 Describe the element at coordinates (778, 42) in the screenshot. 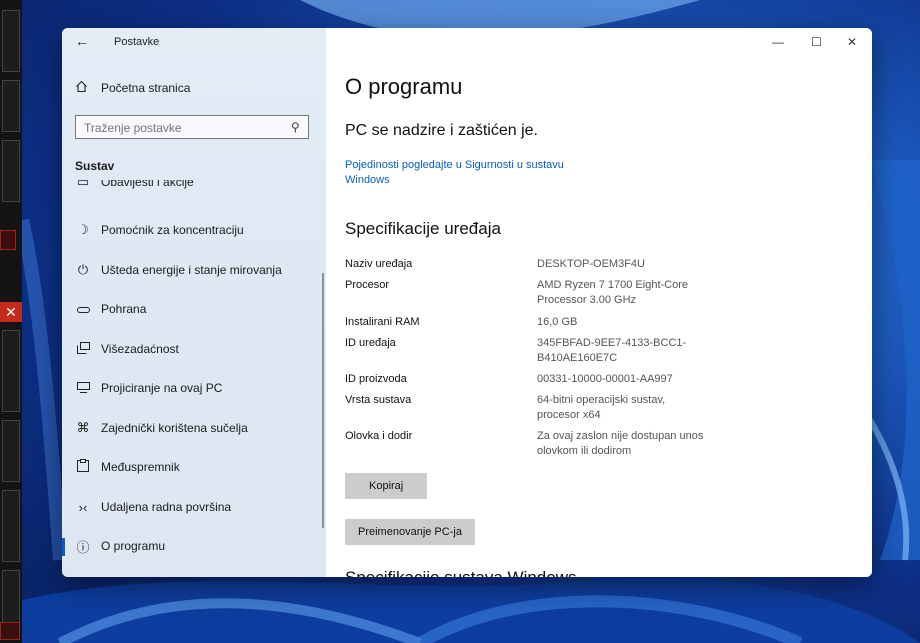

I see `minimize-icon: —` at that location.